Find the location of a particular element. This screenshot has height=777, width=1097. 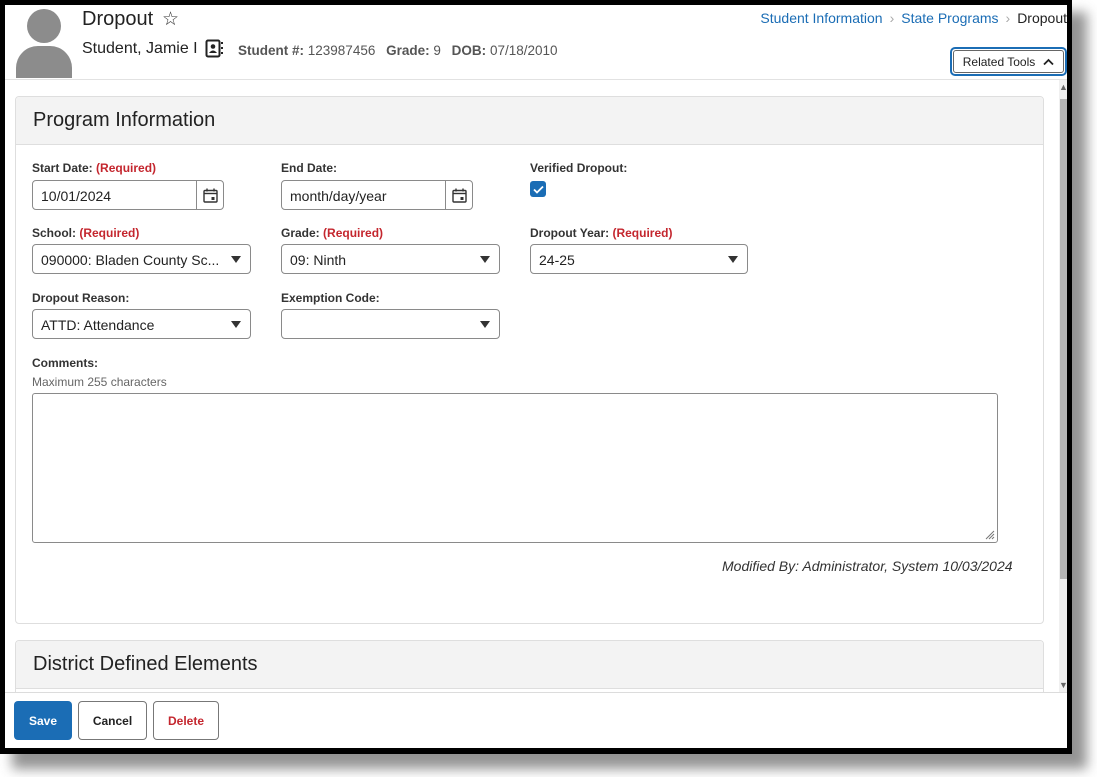

start-date-value: 10/01/2024 is located at coordinates (76, 196).